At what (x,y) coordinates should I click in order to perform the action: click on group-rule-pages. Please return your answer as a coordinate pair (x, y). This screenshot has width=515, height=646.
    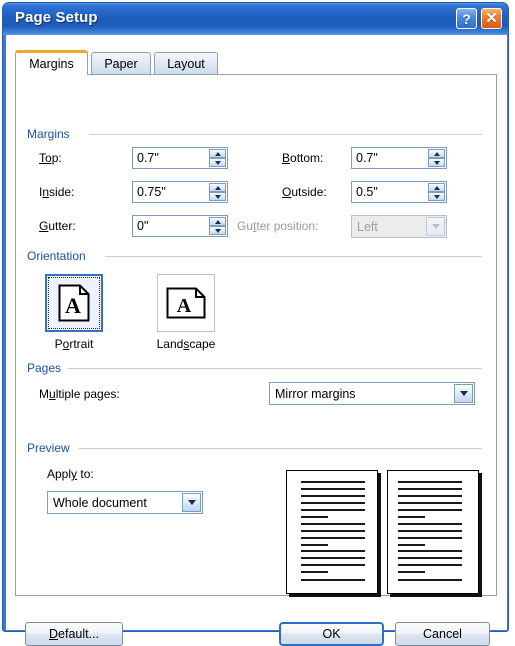
    Looking at the image, I should click on (275, 368).